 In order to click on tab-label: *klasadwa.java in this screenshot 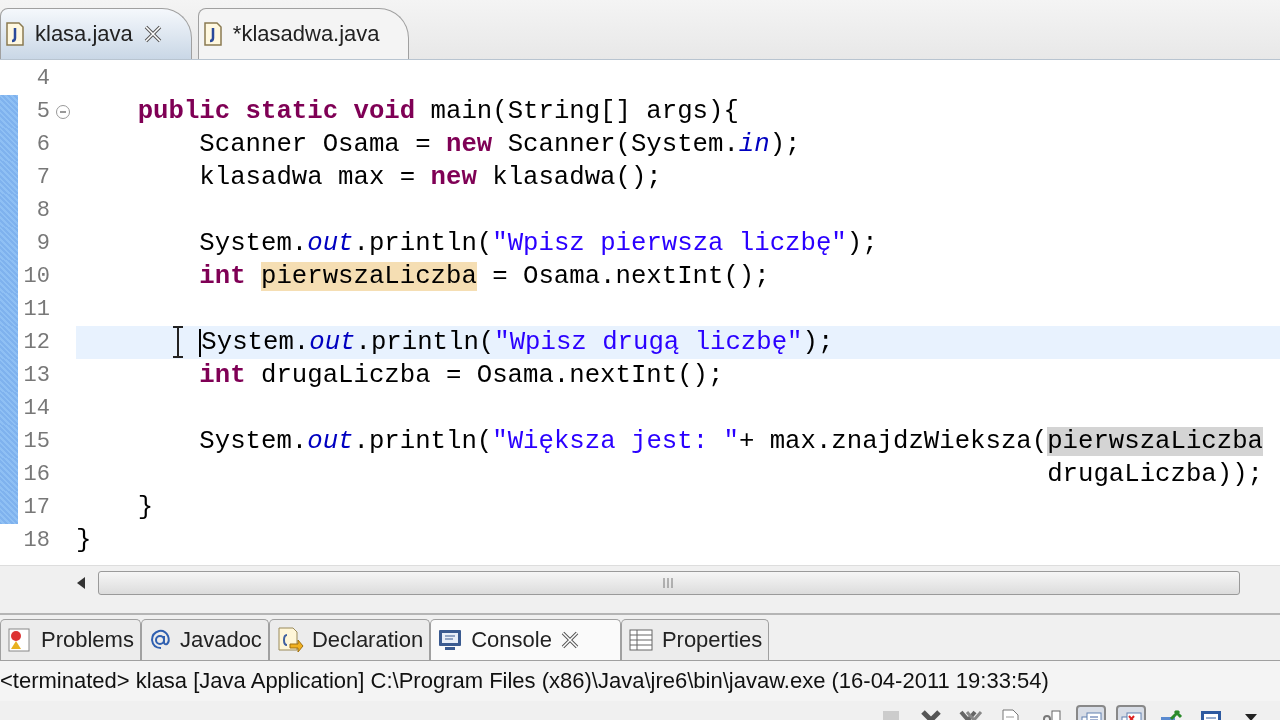, I will do `click(306, 34)`.